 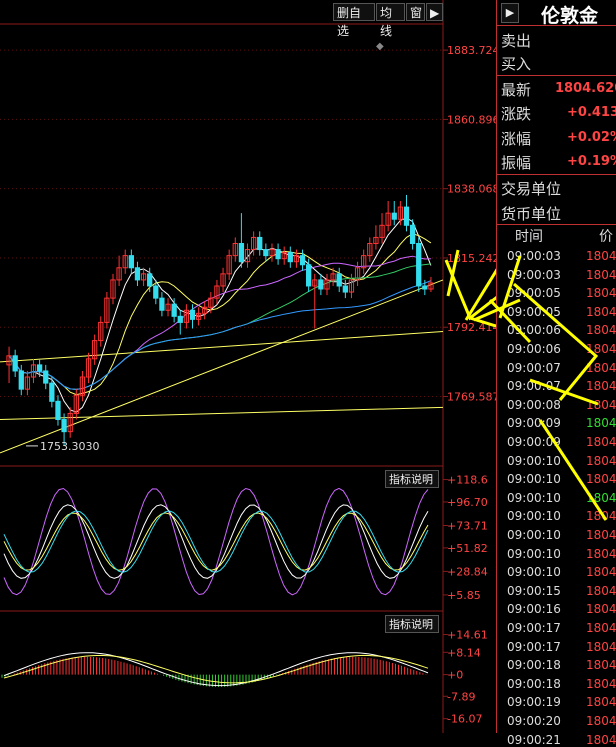 I want to click on kdj-tick-label: +118.6, so click(x=467, y=480).